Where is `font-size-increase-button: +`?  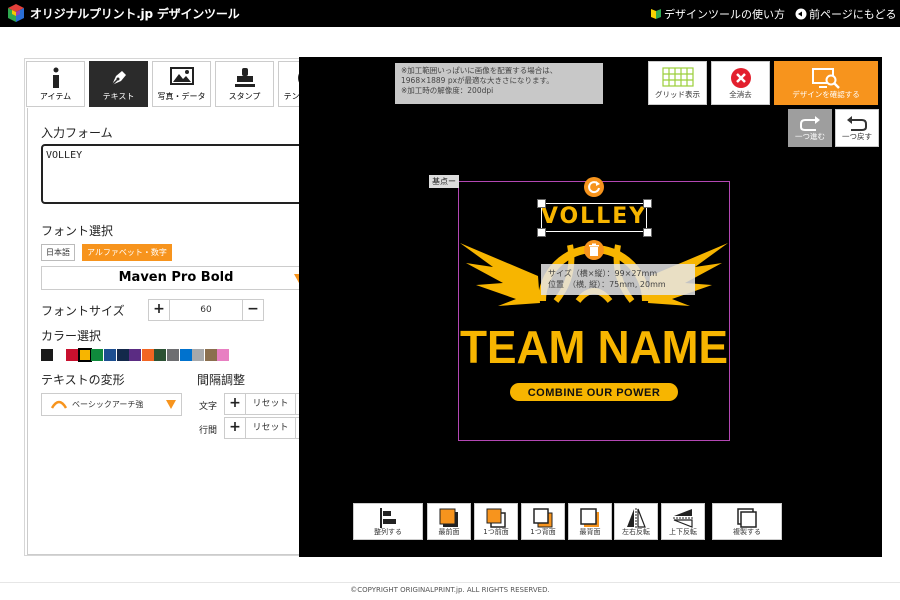 font-size-increase-button: + is located at coordinates (159, 310).